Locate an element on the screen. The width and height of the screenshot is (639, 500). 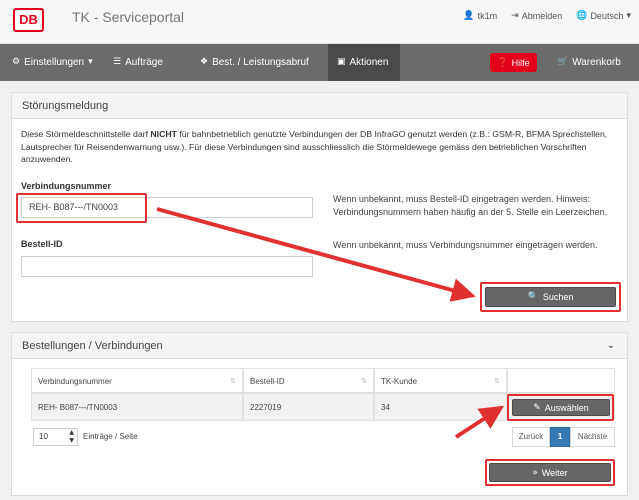
annotation-frame-conn-input is located at coordinates (81, 208).